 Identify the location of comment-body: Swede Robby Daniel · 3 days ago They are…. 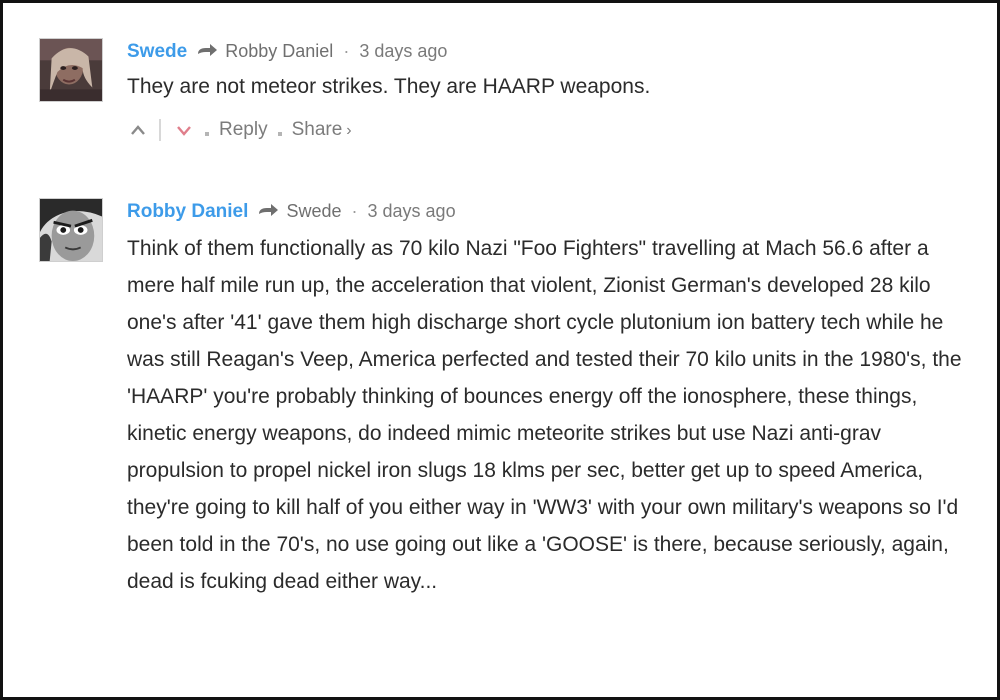
(552, 91).